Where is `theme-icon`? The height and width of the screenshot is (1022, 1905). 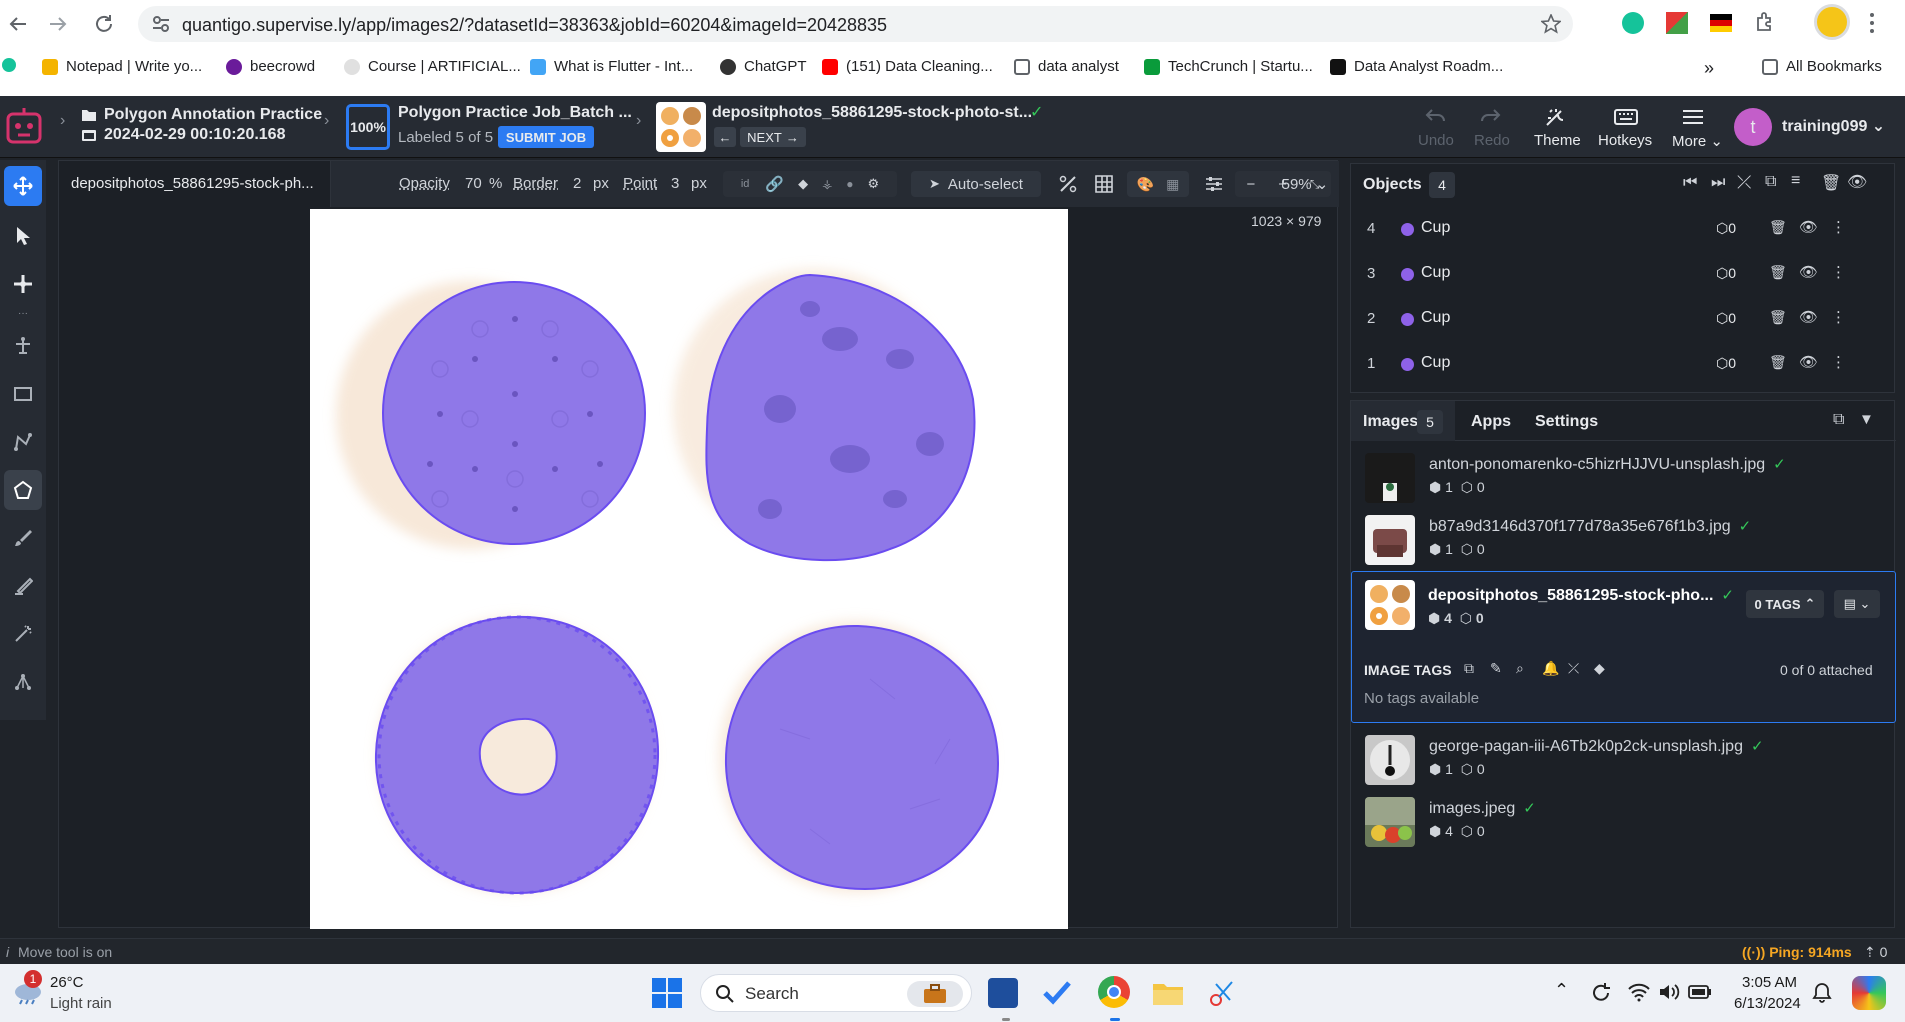 theme-icon is located at coordinates (1556, 117).